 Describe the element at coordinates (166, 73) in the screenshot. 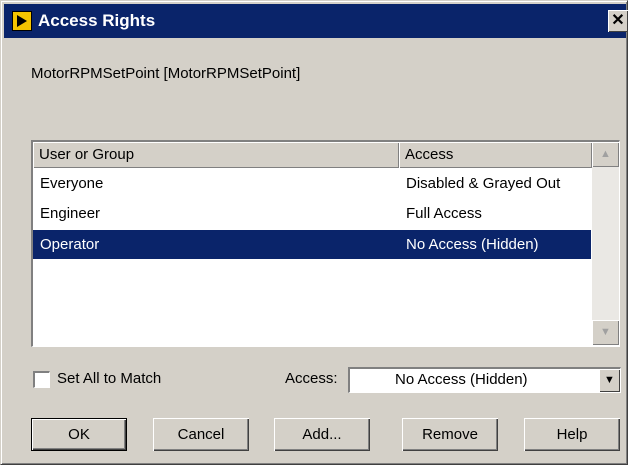

I see `object-name-label: MotorRPMSetPoint [MotorRPMSetPoint]` at that location.